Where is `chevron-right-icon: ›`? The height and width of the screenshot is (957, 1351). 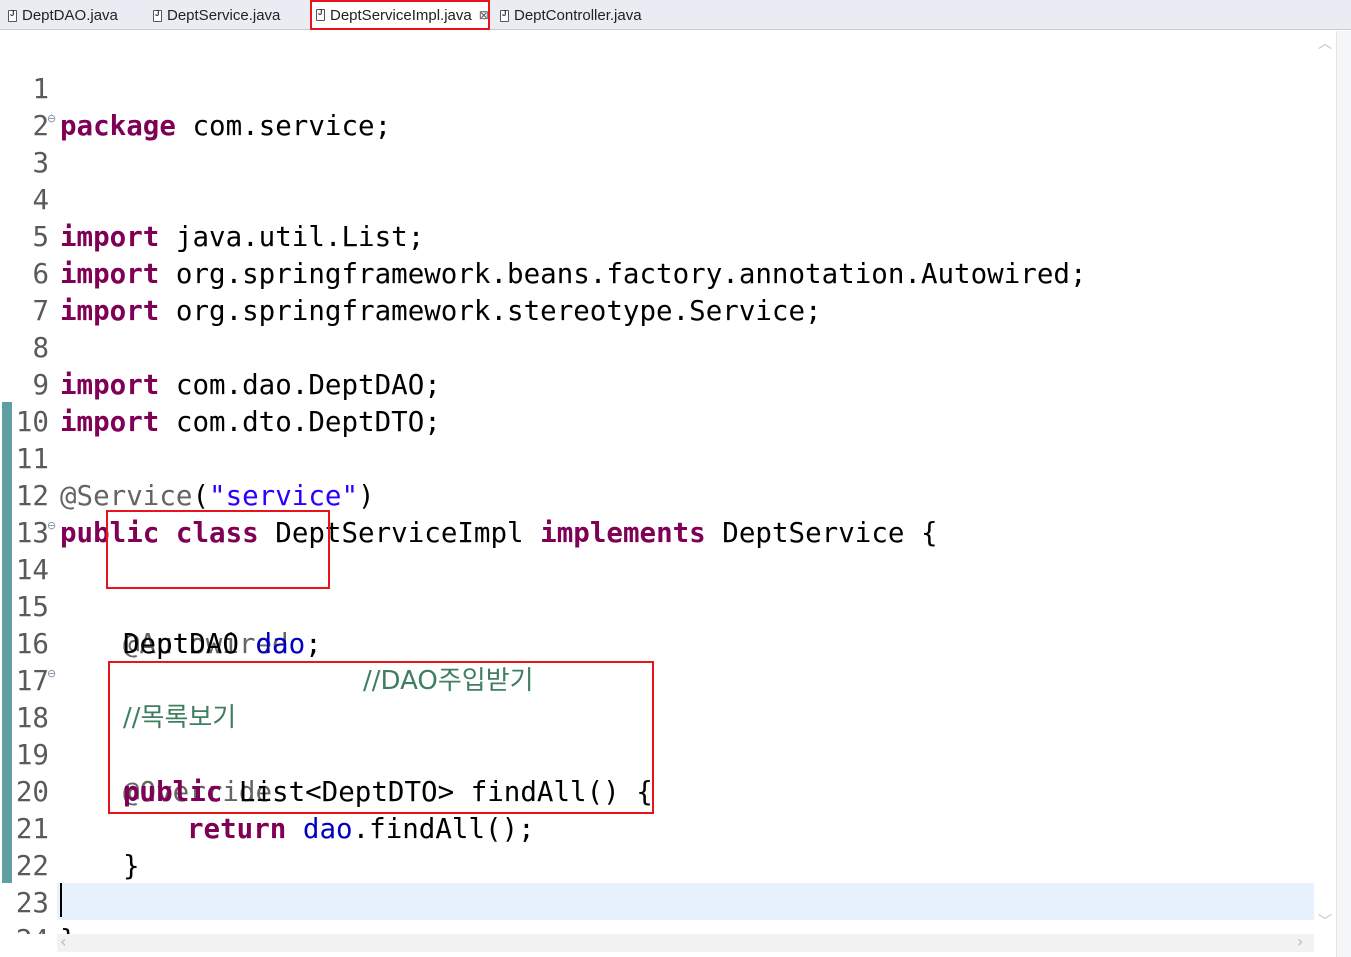
chevron-right-icon: › is located at coordinates (1300, 941).